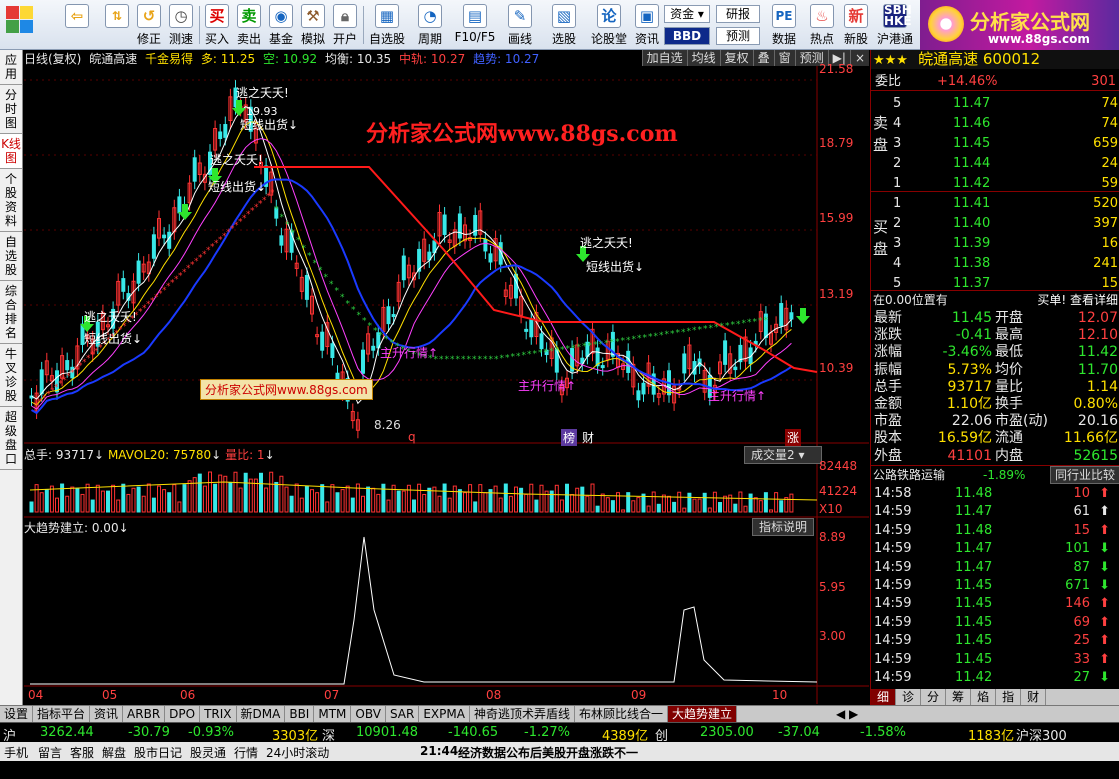  What do you see at coordinates (588, 437) in the screenshot?
I see `event-tag: 财` at bounding box center [588, 437].